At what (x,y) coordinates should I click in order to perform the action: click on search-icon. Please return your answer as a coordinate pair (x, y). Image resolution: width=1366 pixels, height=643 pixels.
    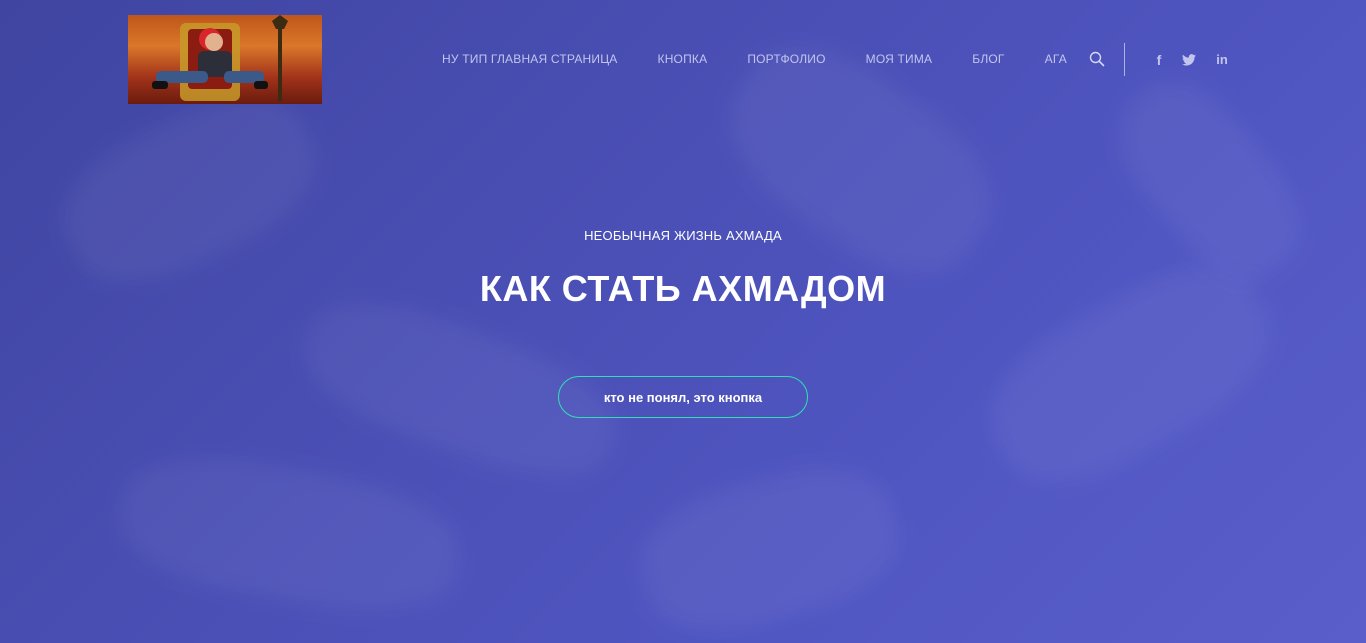
    Looking at the image, I should click on (1097, 59).